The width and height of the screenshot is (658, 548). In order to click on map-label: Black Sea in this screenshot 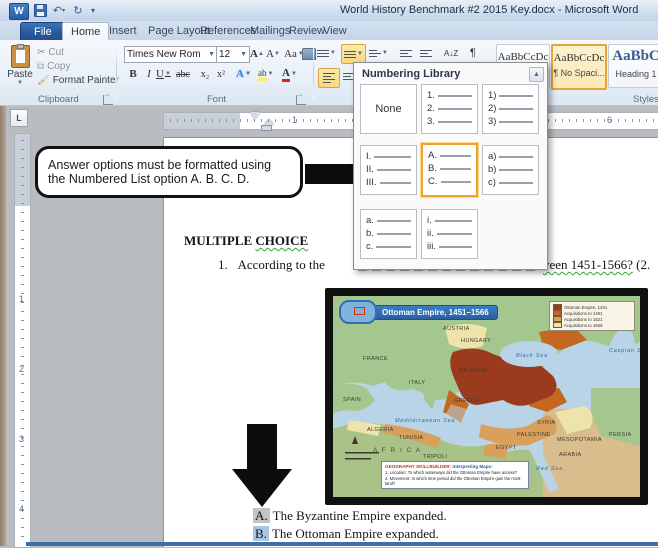, I will do `click(532, 356)`.